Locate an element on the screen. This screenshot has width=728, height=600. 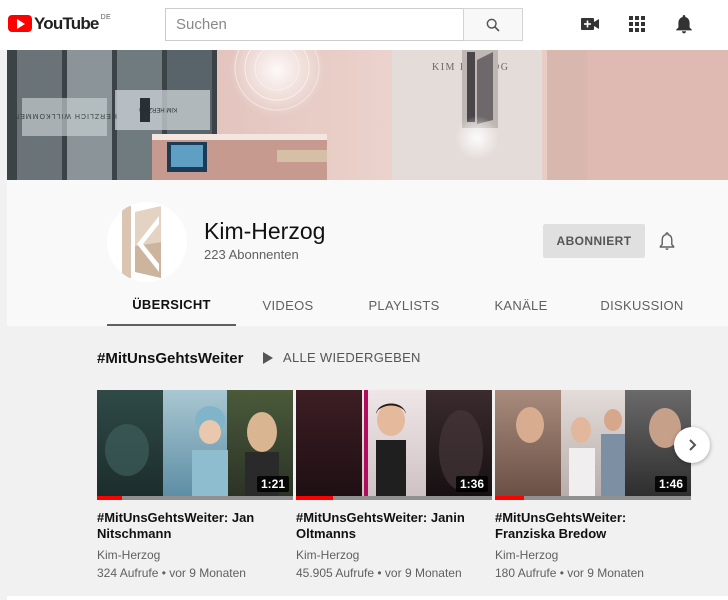
youtube-play-icon is located at coordinates (20, 23).